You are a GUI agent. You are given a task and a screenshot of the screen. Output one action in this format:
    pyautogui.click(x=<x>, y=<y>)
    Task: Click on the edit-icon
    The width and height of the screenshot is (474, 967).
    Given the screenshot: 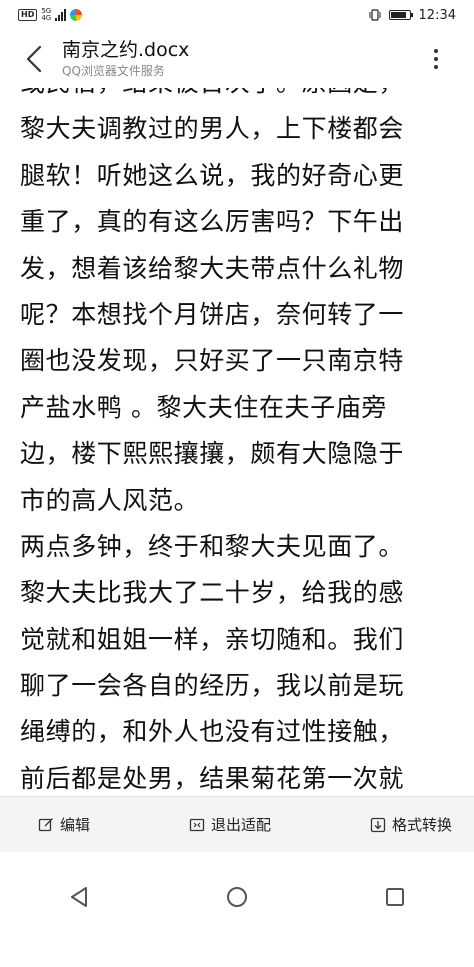 What is the action you would take?
    pyautogui.click(x=45, y=824)
    